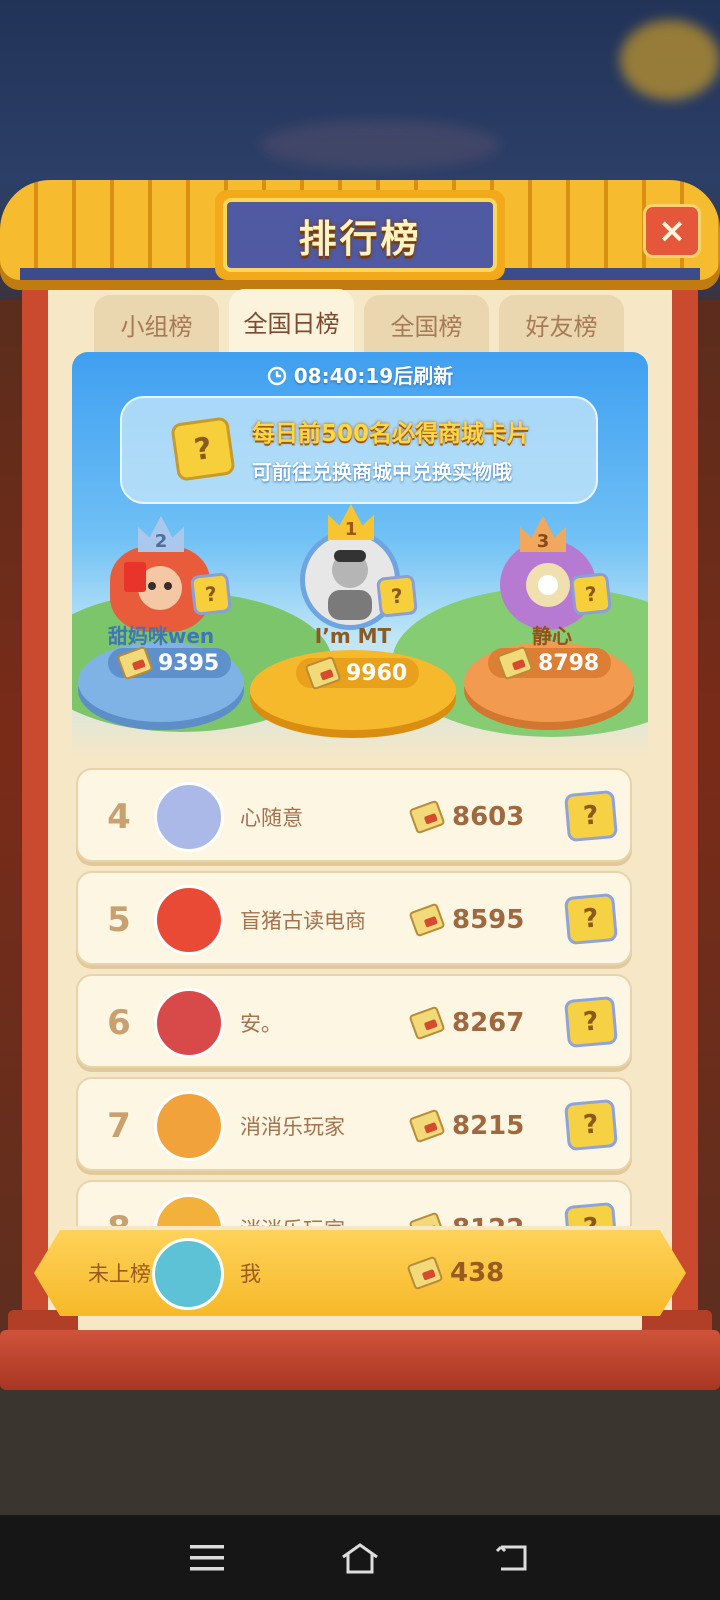 The image size is (720, 1600). I want to click on close-icon: ×, so click(672, 231).